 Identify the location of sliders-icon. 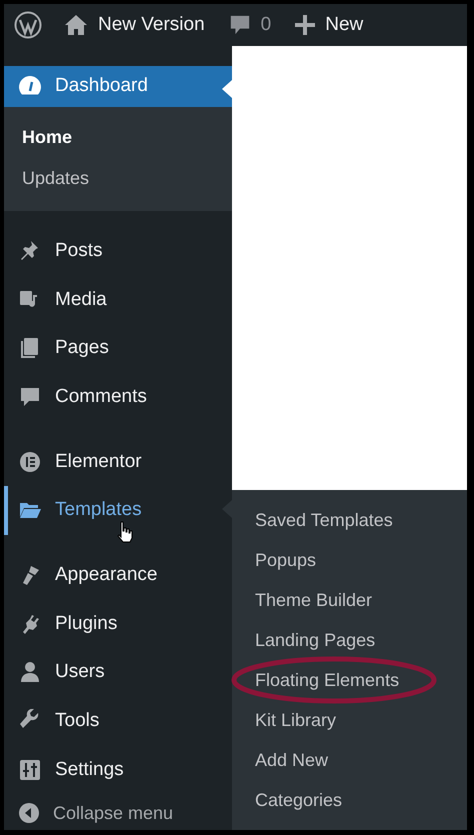
(30, 770).